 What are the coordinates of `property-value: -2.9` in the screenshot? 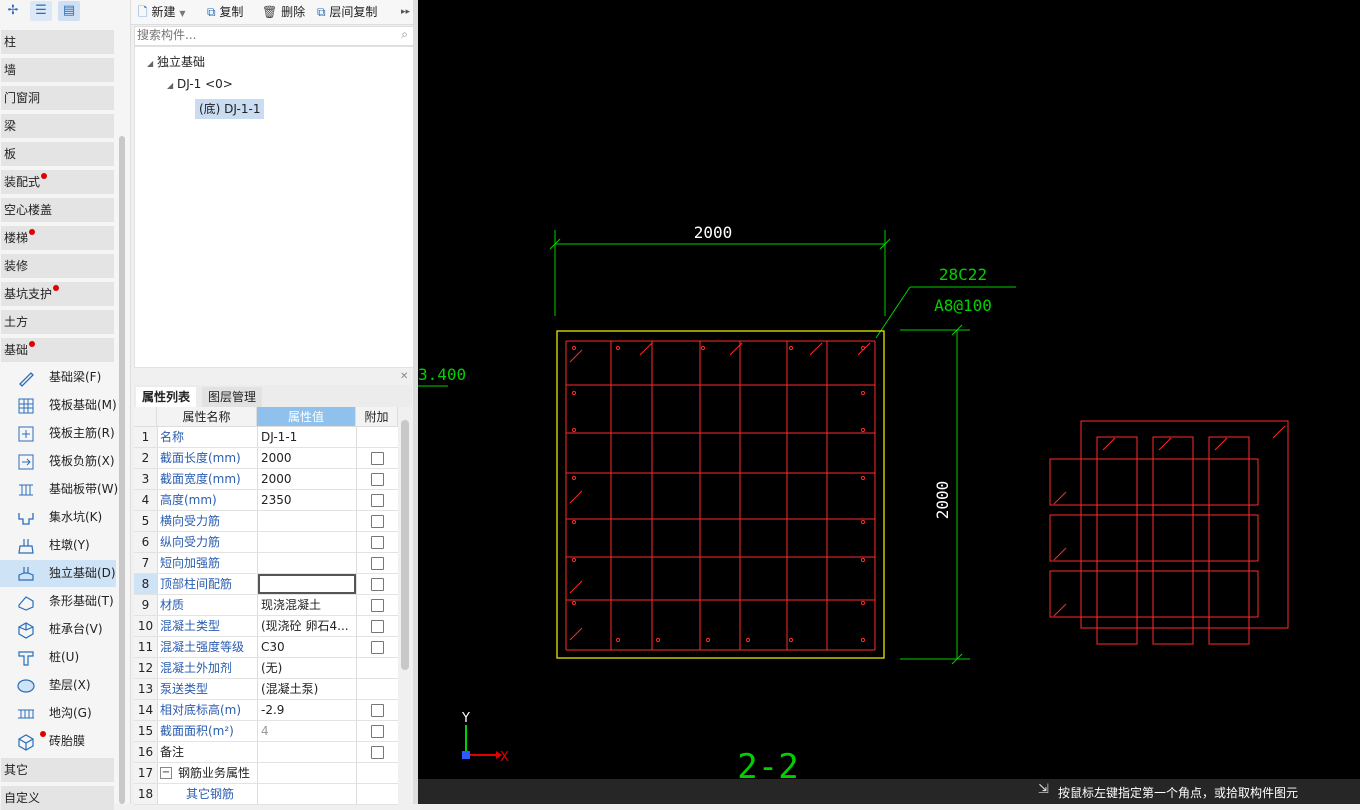 It's located at (308, 710).